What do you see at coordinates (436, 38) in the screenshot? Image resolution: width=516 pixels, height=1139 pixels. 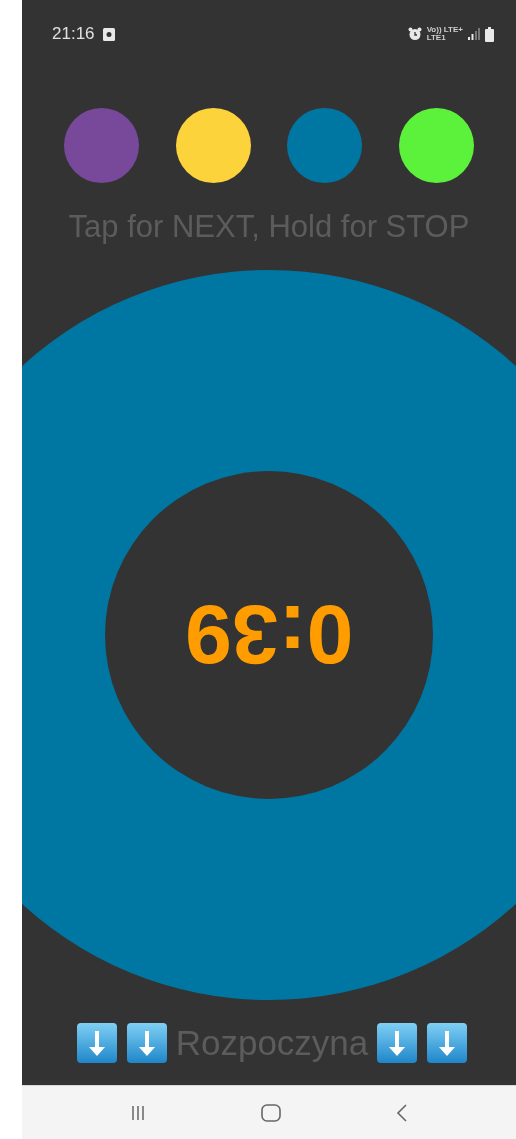 I see `network-label: LTE1` at bounding box center [436, 38].